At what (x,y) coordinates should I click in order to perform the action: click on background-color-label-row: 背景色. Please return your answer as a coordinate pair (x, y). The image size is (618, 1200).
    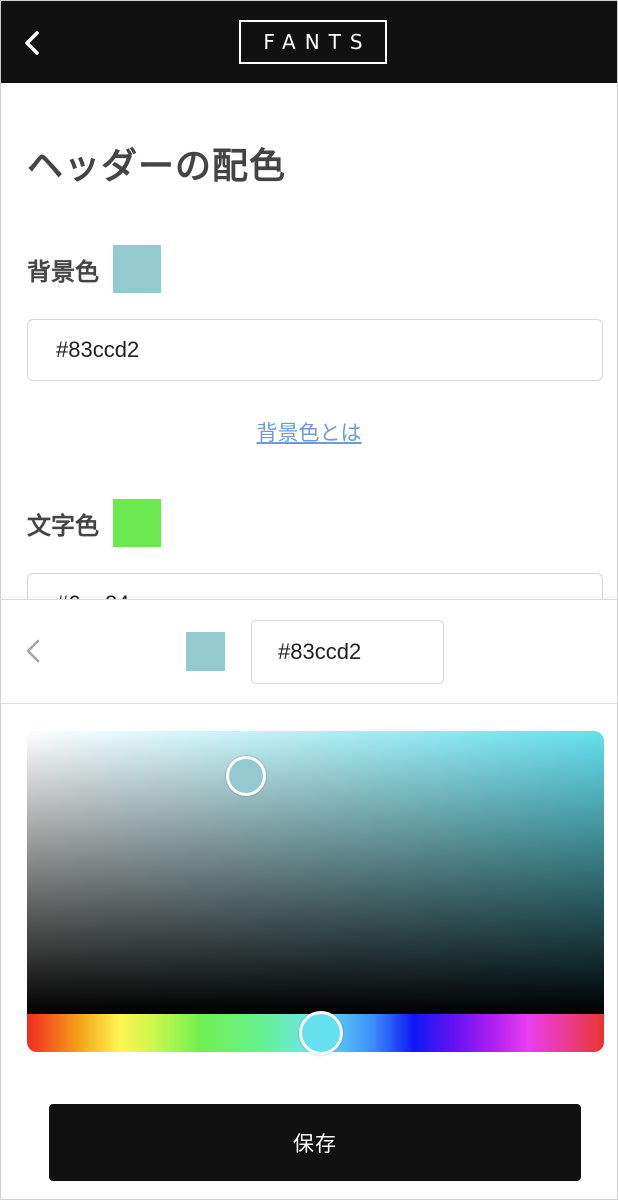
    Looking at the image, I should click on (94, 269).